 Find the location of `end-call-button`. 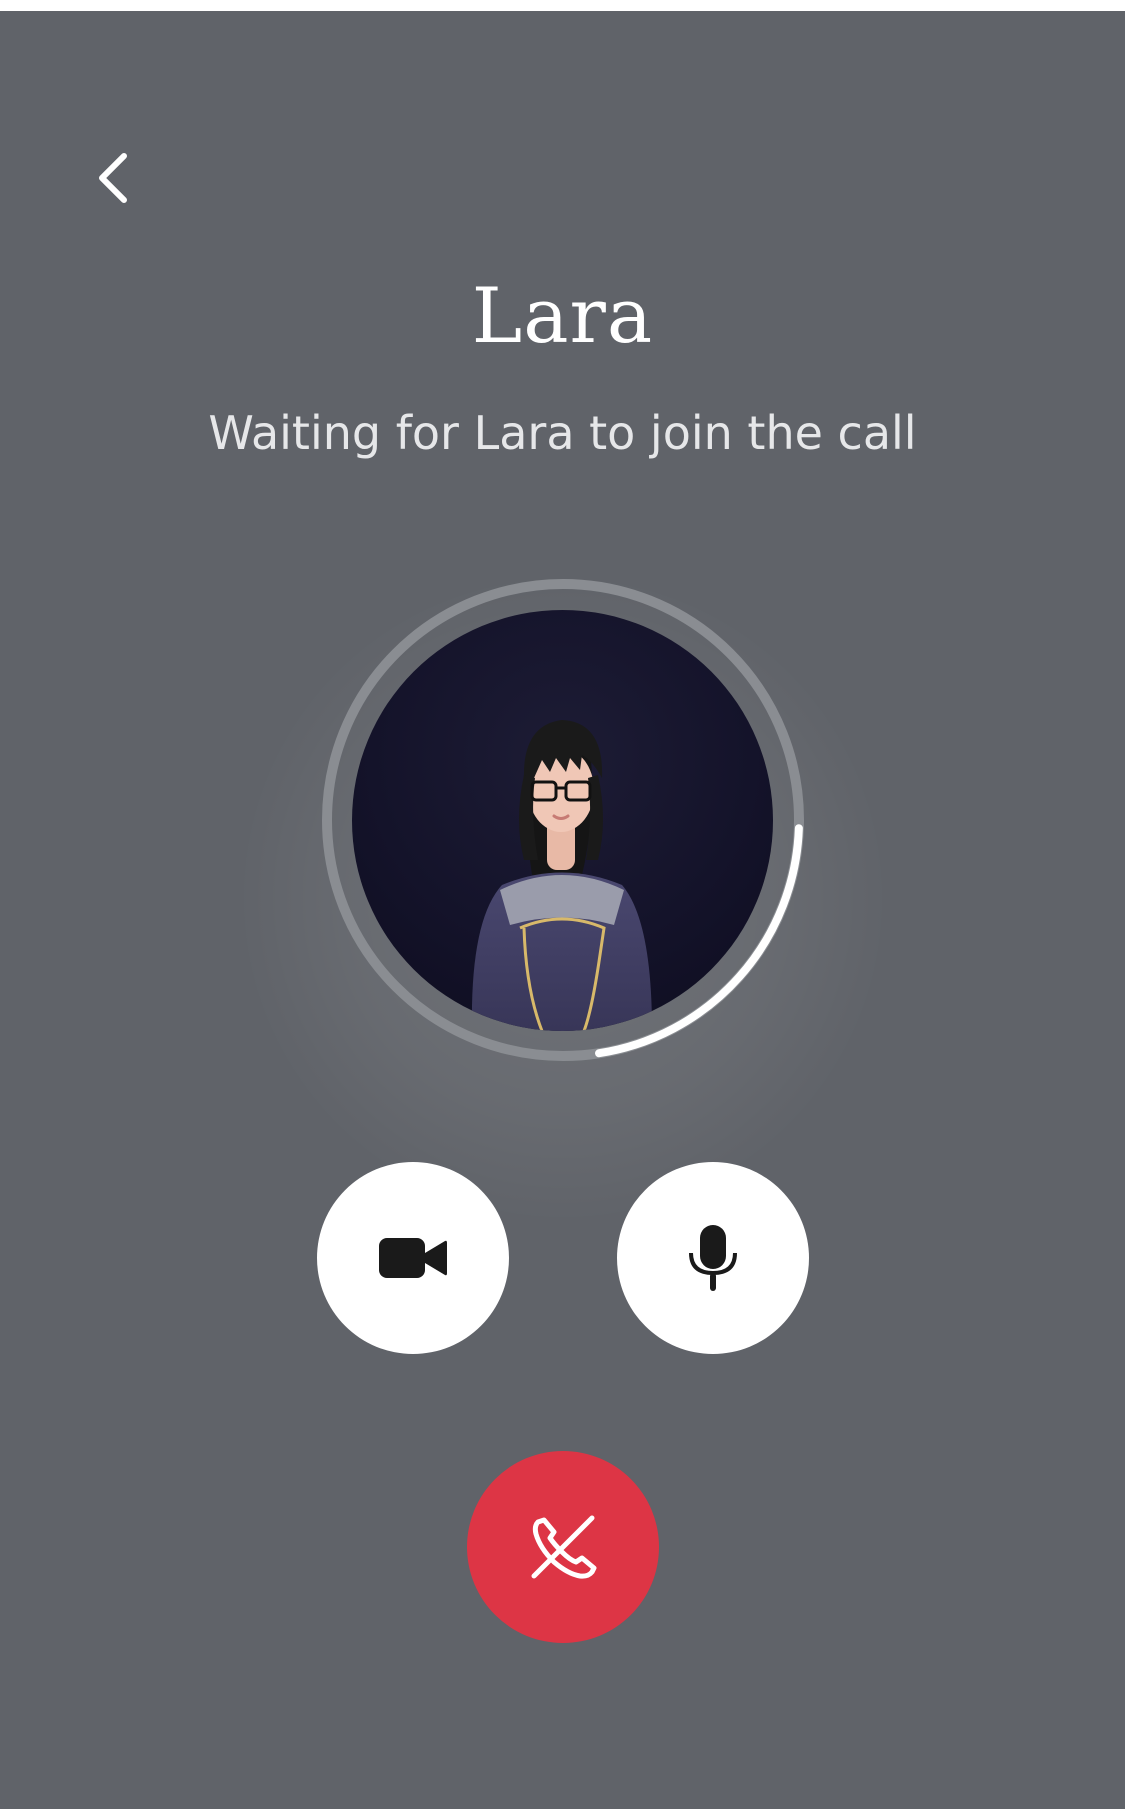

end-call-button is located at coordinates (563, 1547).